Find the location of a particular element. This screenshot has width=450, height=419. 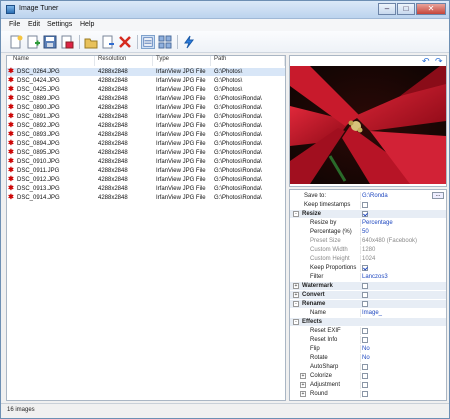

property-row-custom-width: Custom Width 1280 is located at coordinates (368, 250).